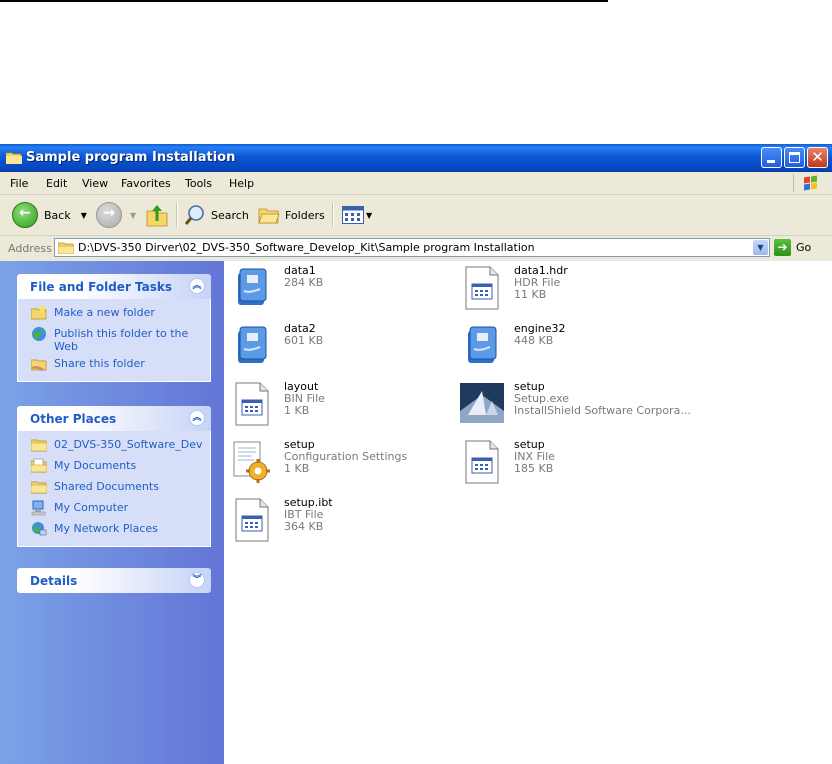 The height and width of the screenshot is (764, 832). I want to click on file-item: setup INX File 185 KB, so click(569, 461).